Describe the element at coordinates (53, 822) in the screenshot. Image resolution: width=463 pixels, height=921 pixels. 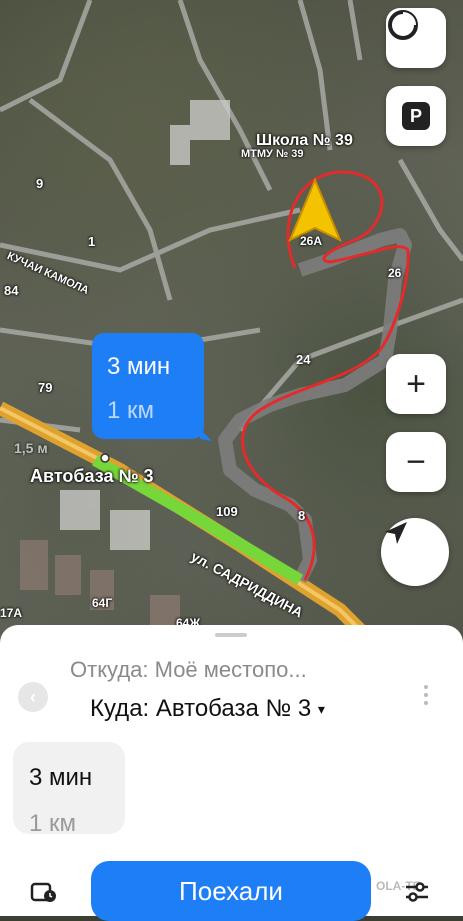
I see `option-distance: 1 км` at that location.